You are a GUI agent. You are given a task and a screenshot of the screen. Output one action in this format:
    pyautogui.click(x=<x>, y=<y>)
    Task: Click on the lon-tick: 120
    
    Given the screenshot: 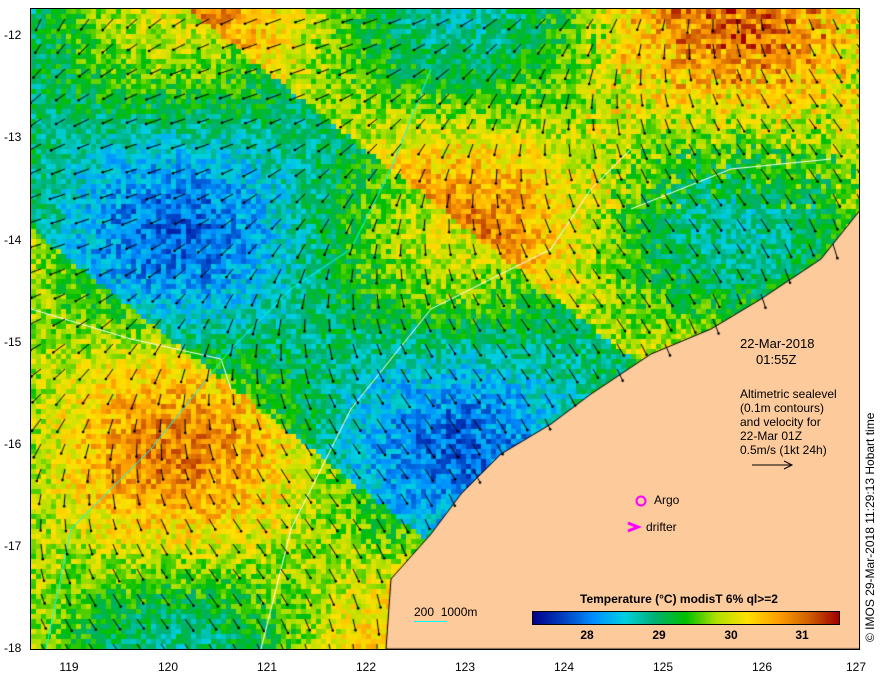 What is the action you would take?
    pyautogui.click(x=168, y=667)
    